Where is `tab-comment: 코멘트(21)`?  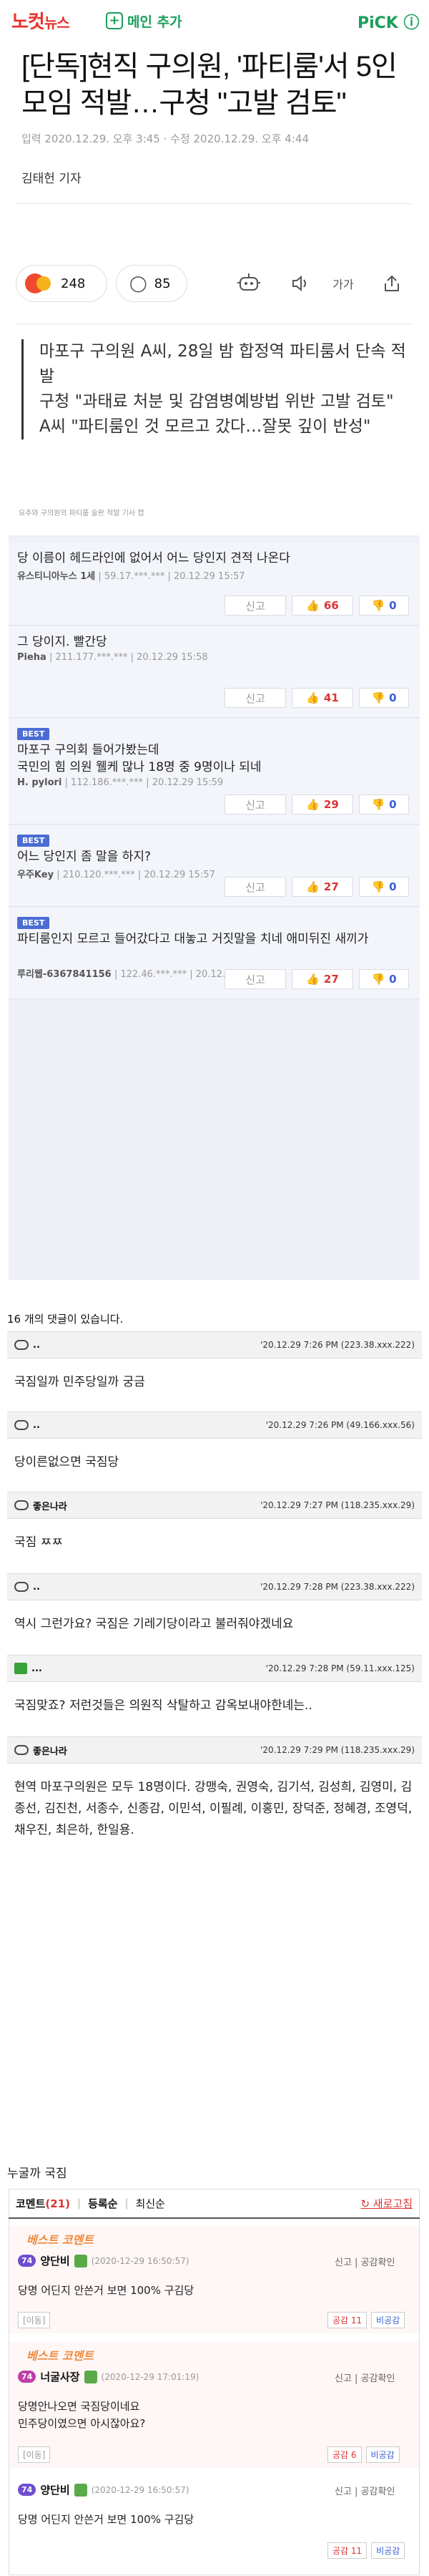
tab-comment: 코멘트(21) is located at coordinates (43, 2203).